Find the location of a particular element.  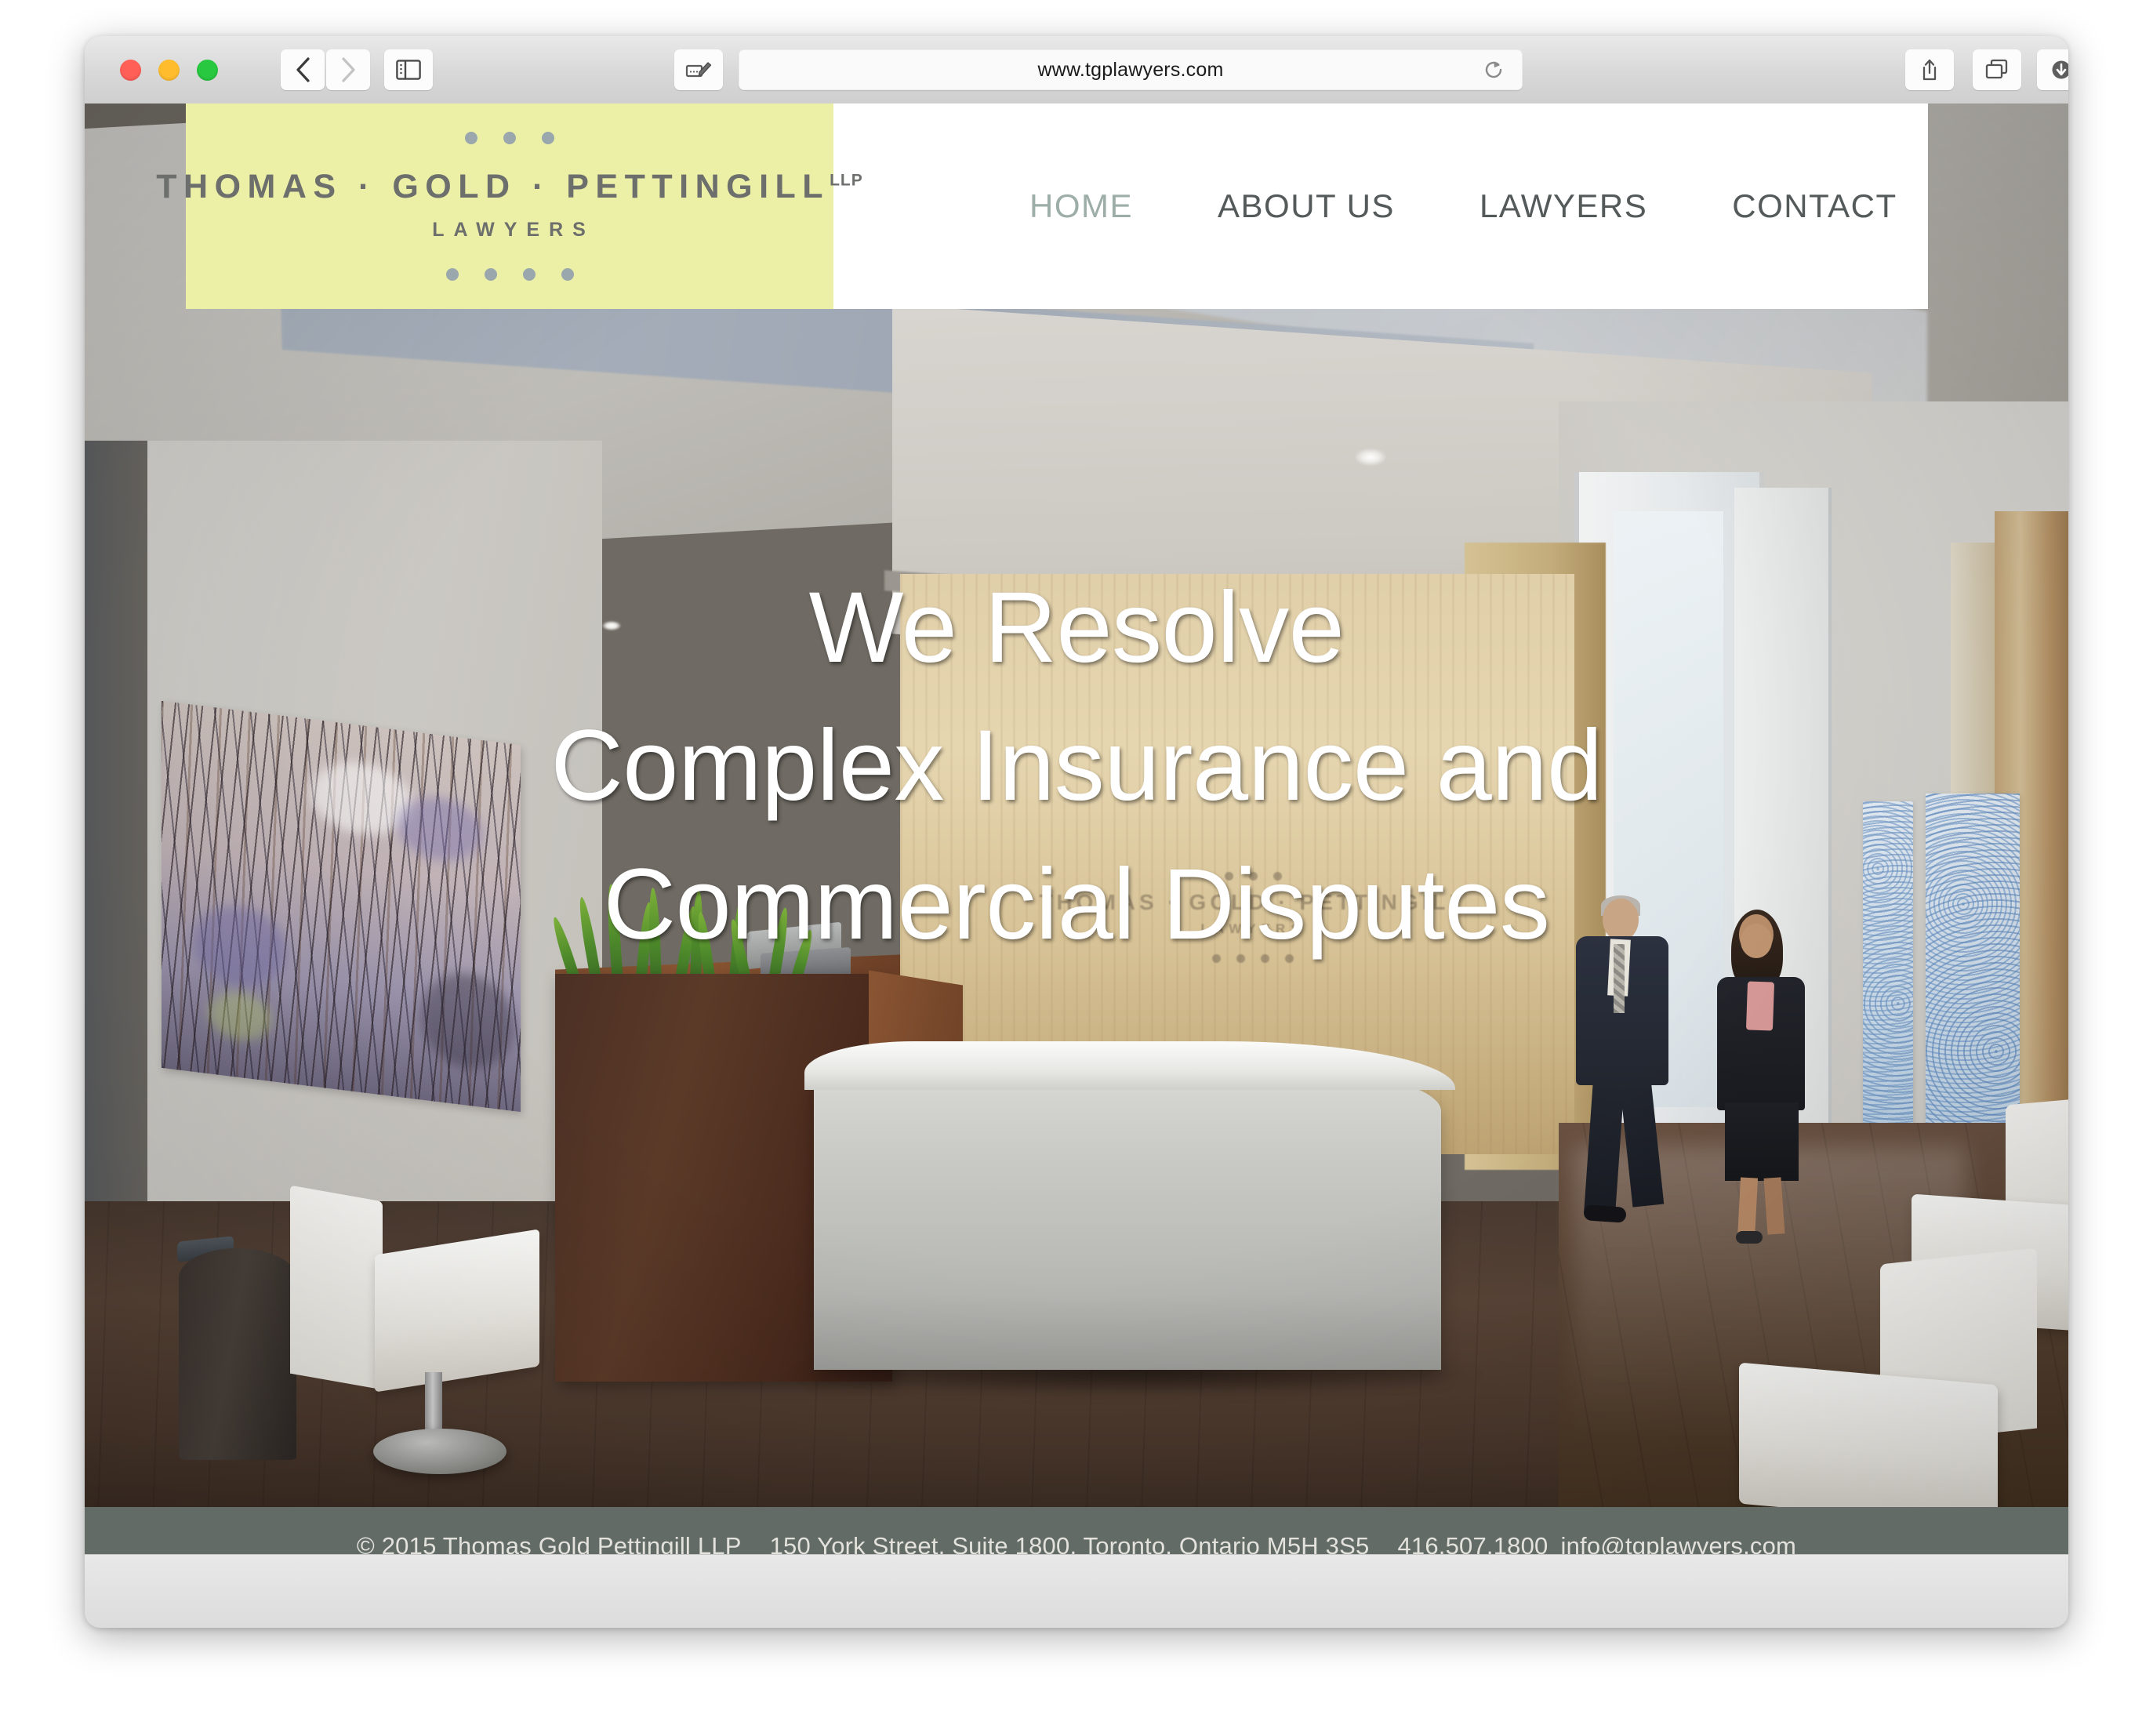

minimize-window-button is located at coordinates (169, 70).